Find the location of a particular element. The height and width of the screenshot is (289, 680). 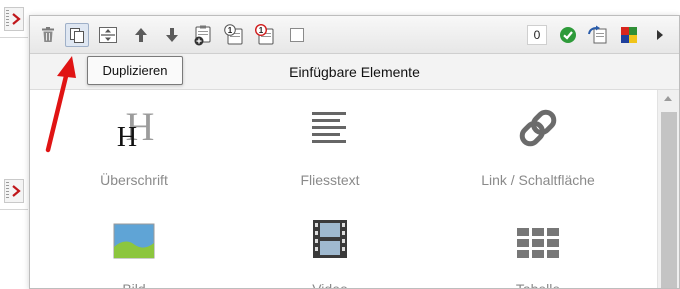

more-button is located at coordinates (660, 35).